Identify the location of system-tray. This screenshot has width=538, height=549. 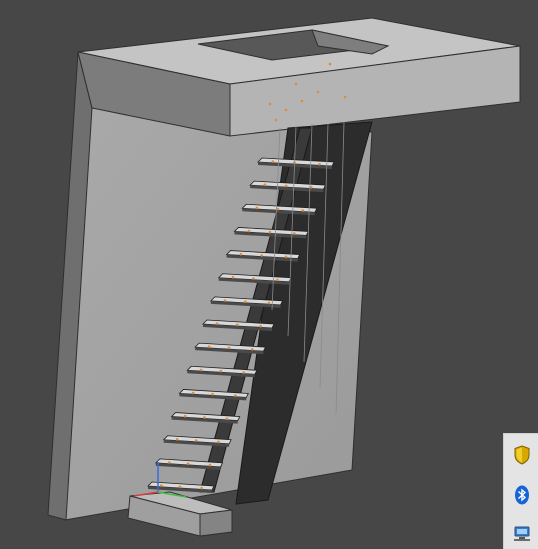
(520, 491).